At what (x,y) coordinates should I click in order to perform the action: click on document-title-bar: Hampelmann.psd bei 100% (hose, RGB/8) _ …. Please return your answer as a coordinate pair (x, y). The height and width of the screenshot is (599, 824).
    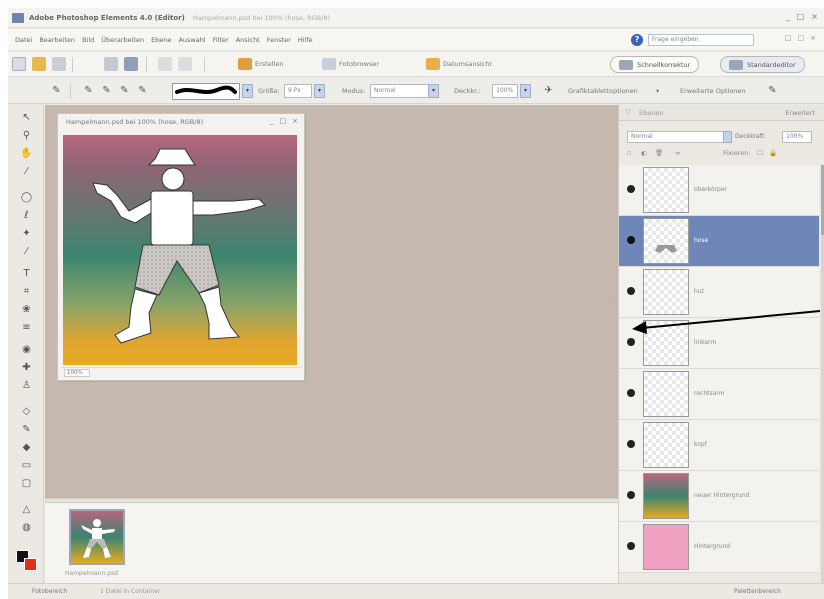
    Looking at the image, I should click on (181, 122).